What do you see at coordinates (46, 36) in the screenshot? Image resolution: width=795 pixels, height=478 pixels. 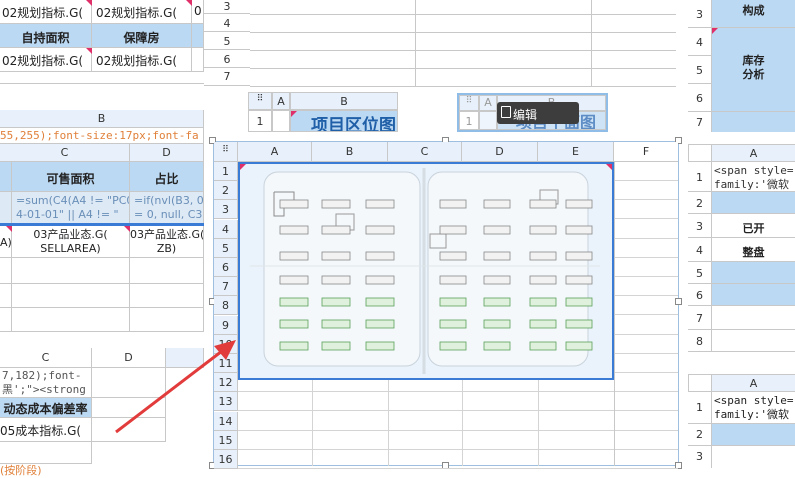 I see `header-cell: 自持面积` at bounding box center [46, 36].